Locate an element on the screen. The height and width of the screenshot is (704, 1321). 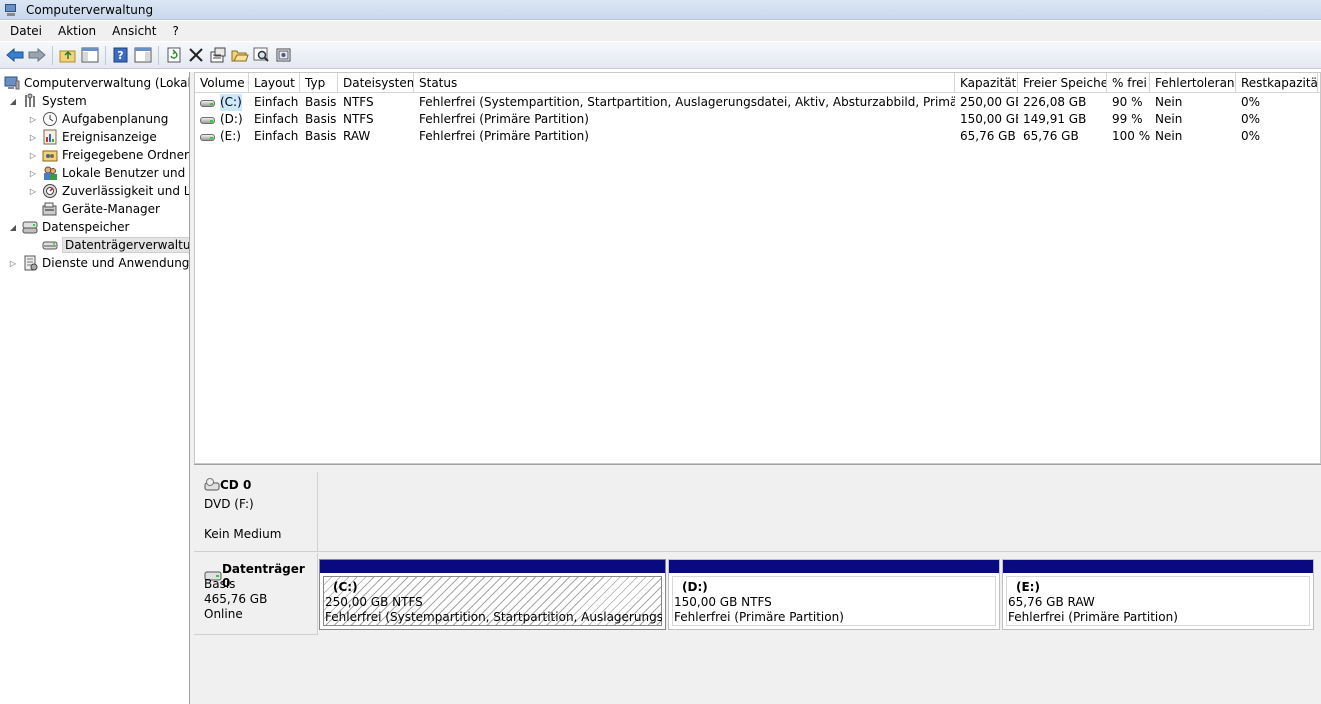
settings-button is located at coordinates (283, 55).